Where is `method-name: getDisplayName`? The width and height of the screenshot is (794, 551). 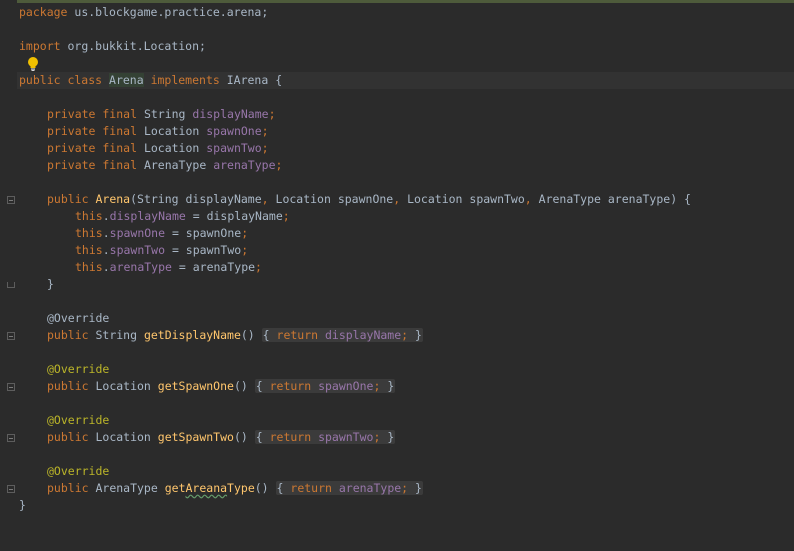
method-name: getDisplayName is located at coordinates (192, 335).